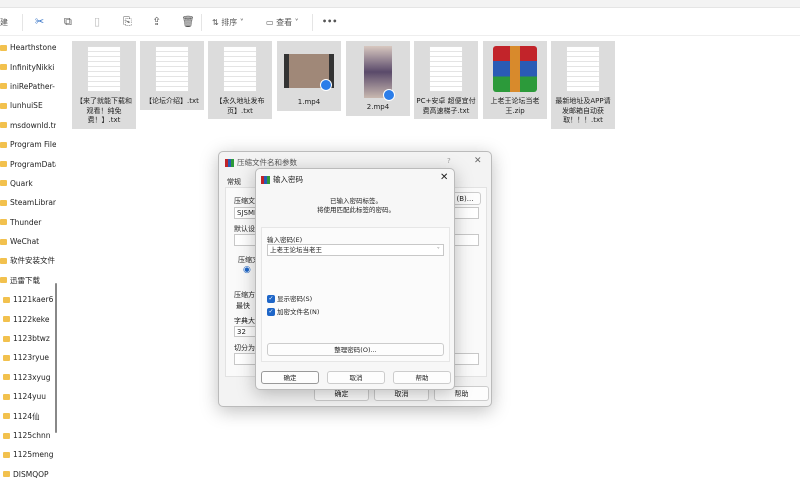 This screenshot has width=800, height=483. I want to click on view-button: ▭ 查看 ˅, so click(282, 22).